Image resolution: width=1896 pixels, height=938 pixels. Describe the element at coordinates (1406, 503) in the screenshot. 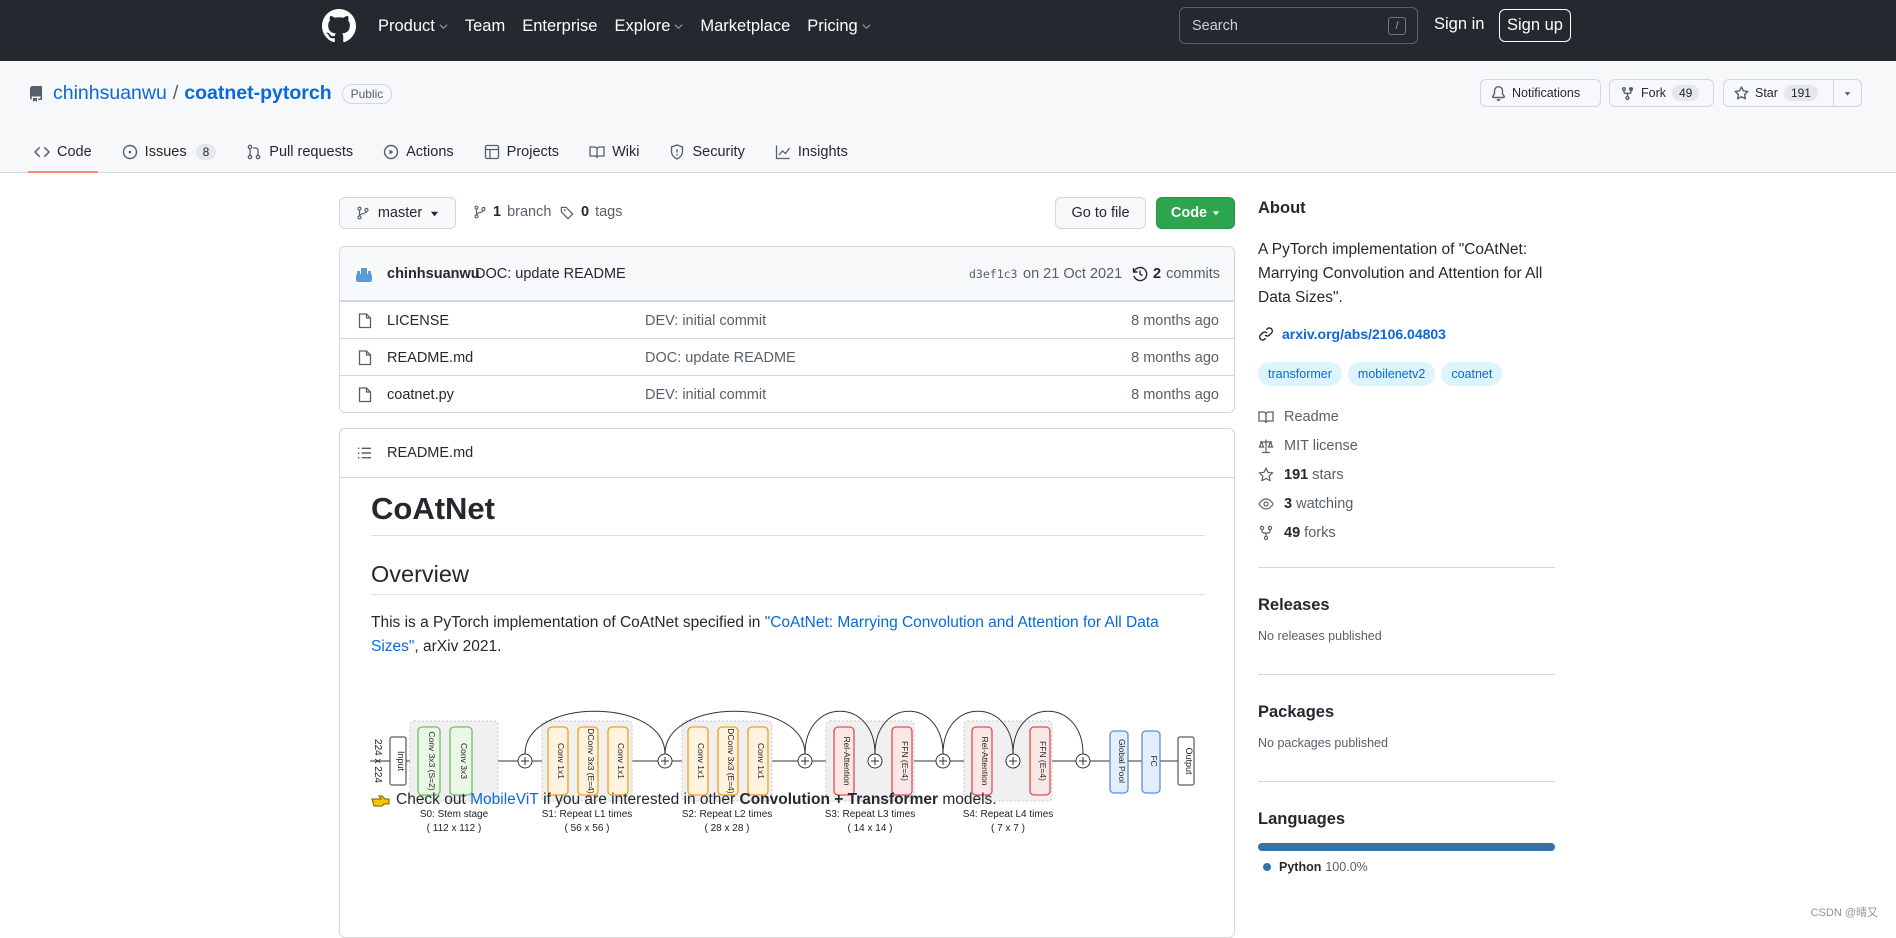

I see `watchers-link: 3 watching` at that location.